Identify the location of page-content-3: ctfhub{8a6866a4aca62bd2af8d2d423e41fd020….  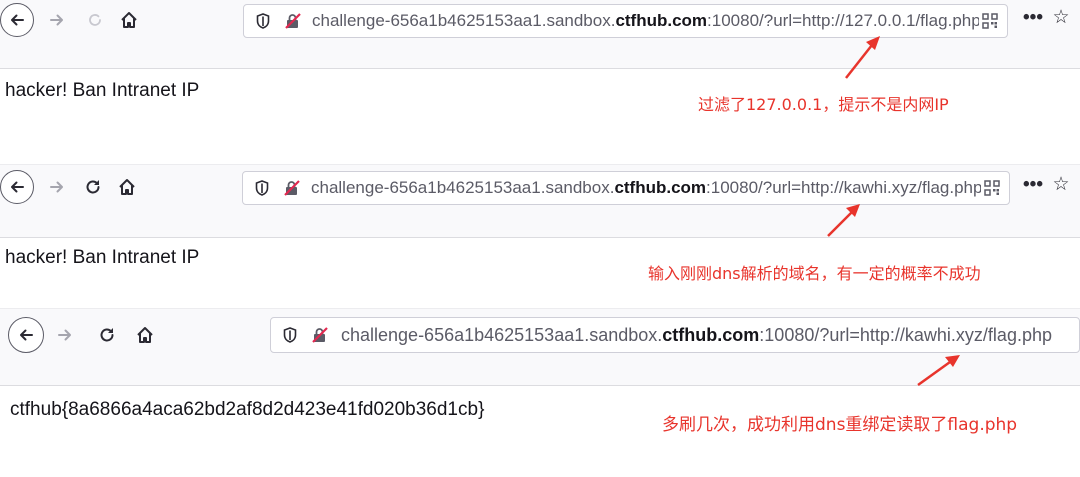
(247, 409).